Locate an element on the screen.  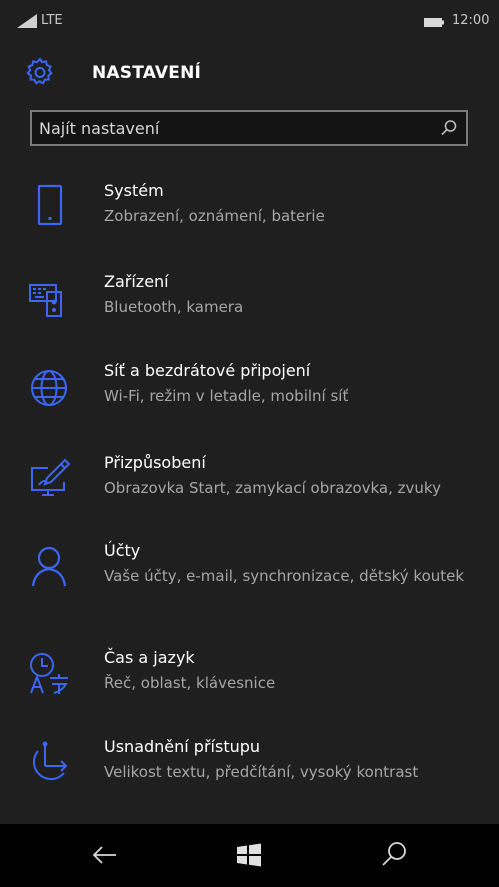
ease-of-access-icon is located at coordinates (50, 760).